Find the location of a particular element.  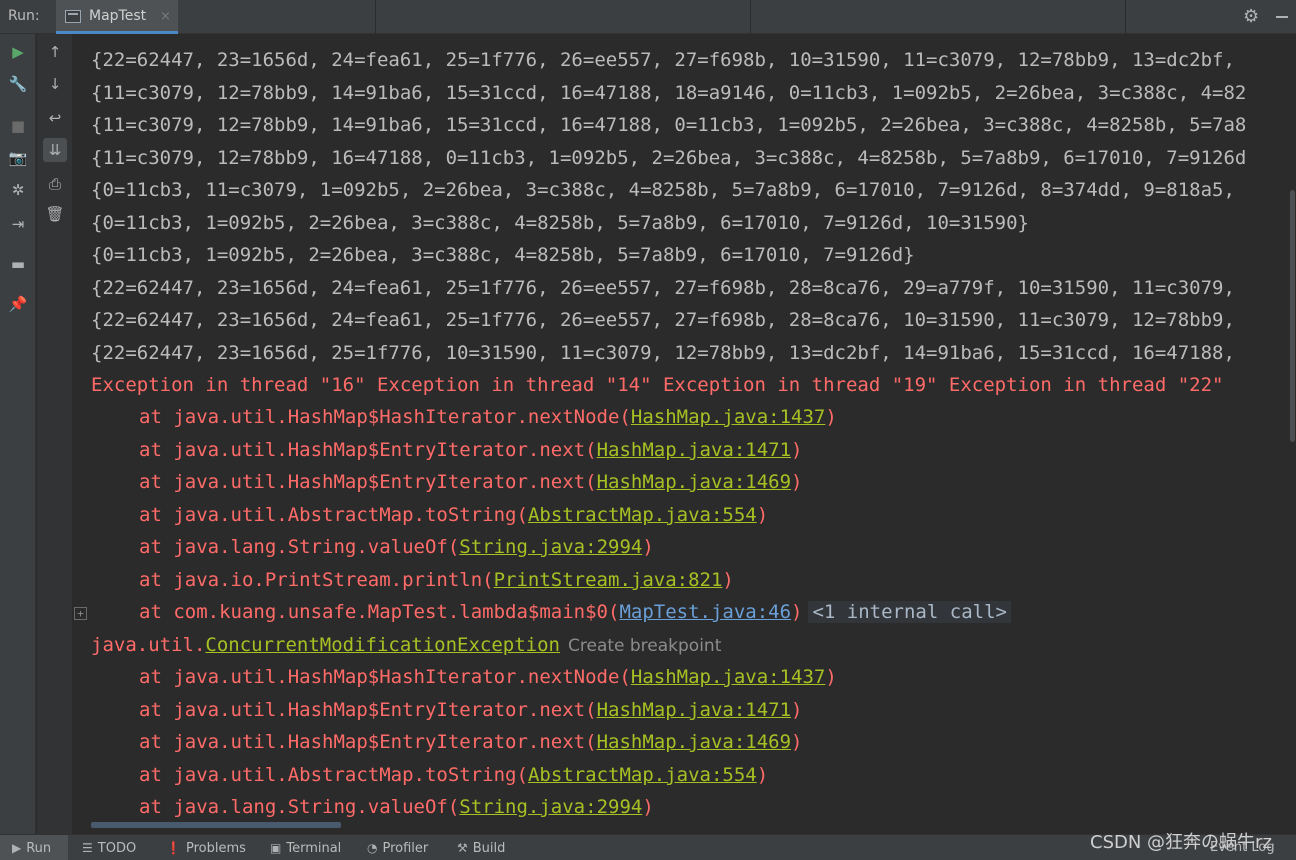

stop-icon: ■ is located at coordinates (18, 126).